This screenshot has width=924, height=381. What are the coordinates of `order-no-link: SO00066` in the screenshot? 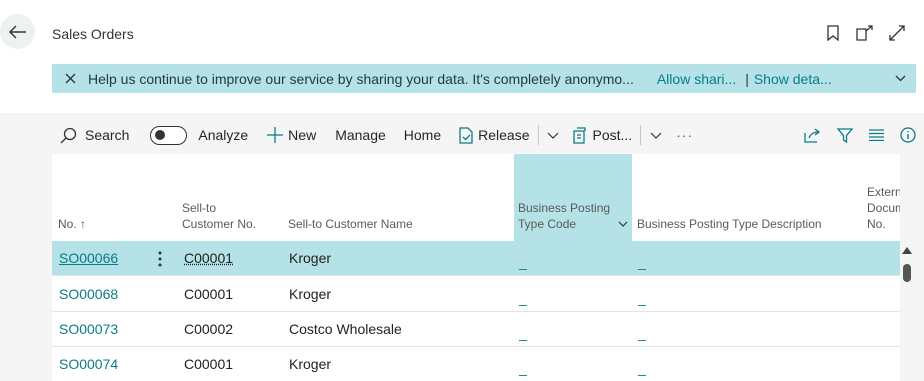 It's located at (88, 258).